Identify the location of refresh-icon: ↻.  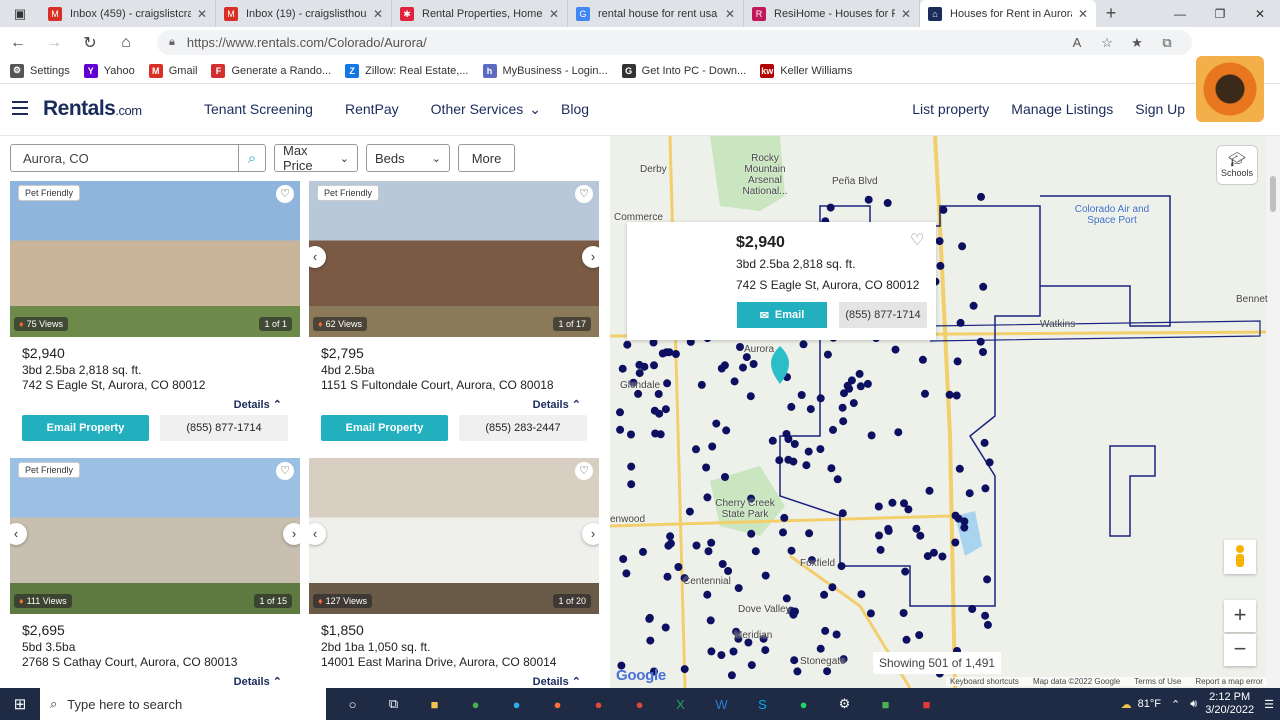
(90, 43).